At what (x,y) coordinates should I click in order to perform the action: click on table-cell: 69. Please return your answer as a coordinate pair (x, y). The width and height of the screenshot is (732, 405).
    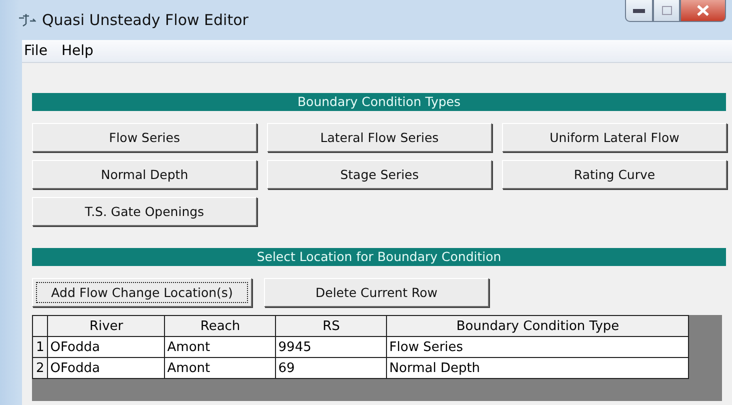
    Looking at the image, I should click on (331, 368).